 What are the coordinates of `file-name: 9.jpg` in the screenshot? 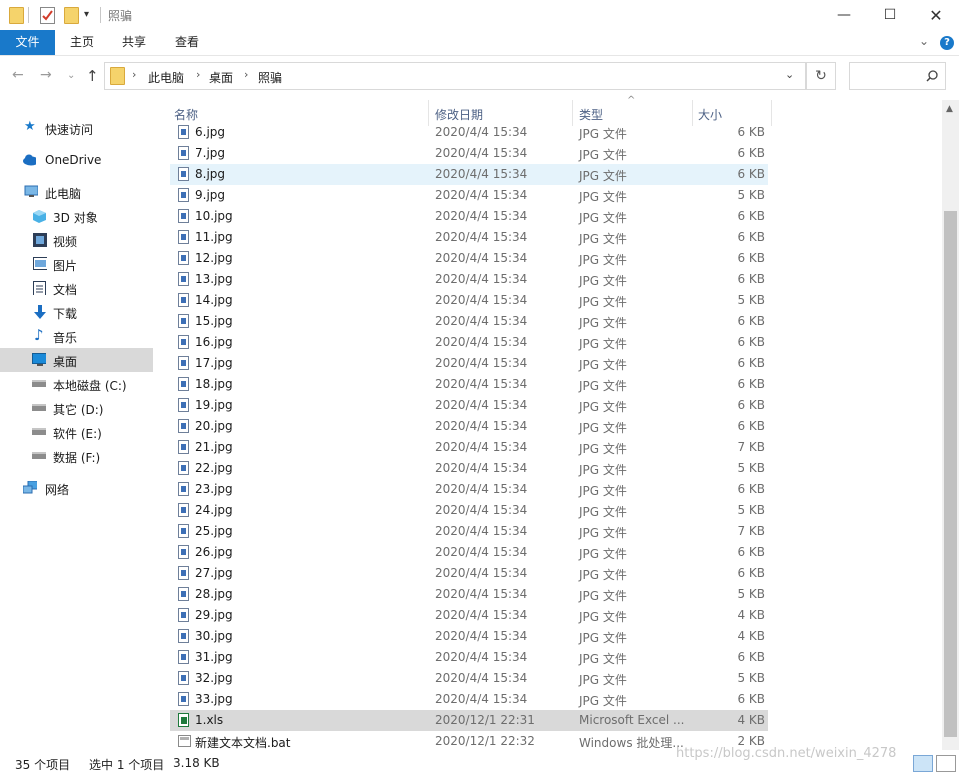 It's located at (210, 195).